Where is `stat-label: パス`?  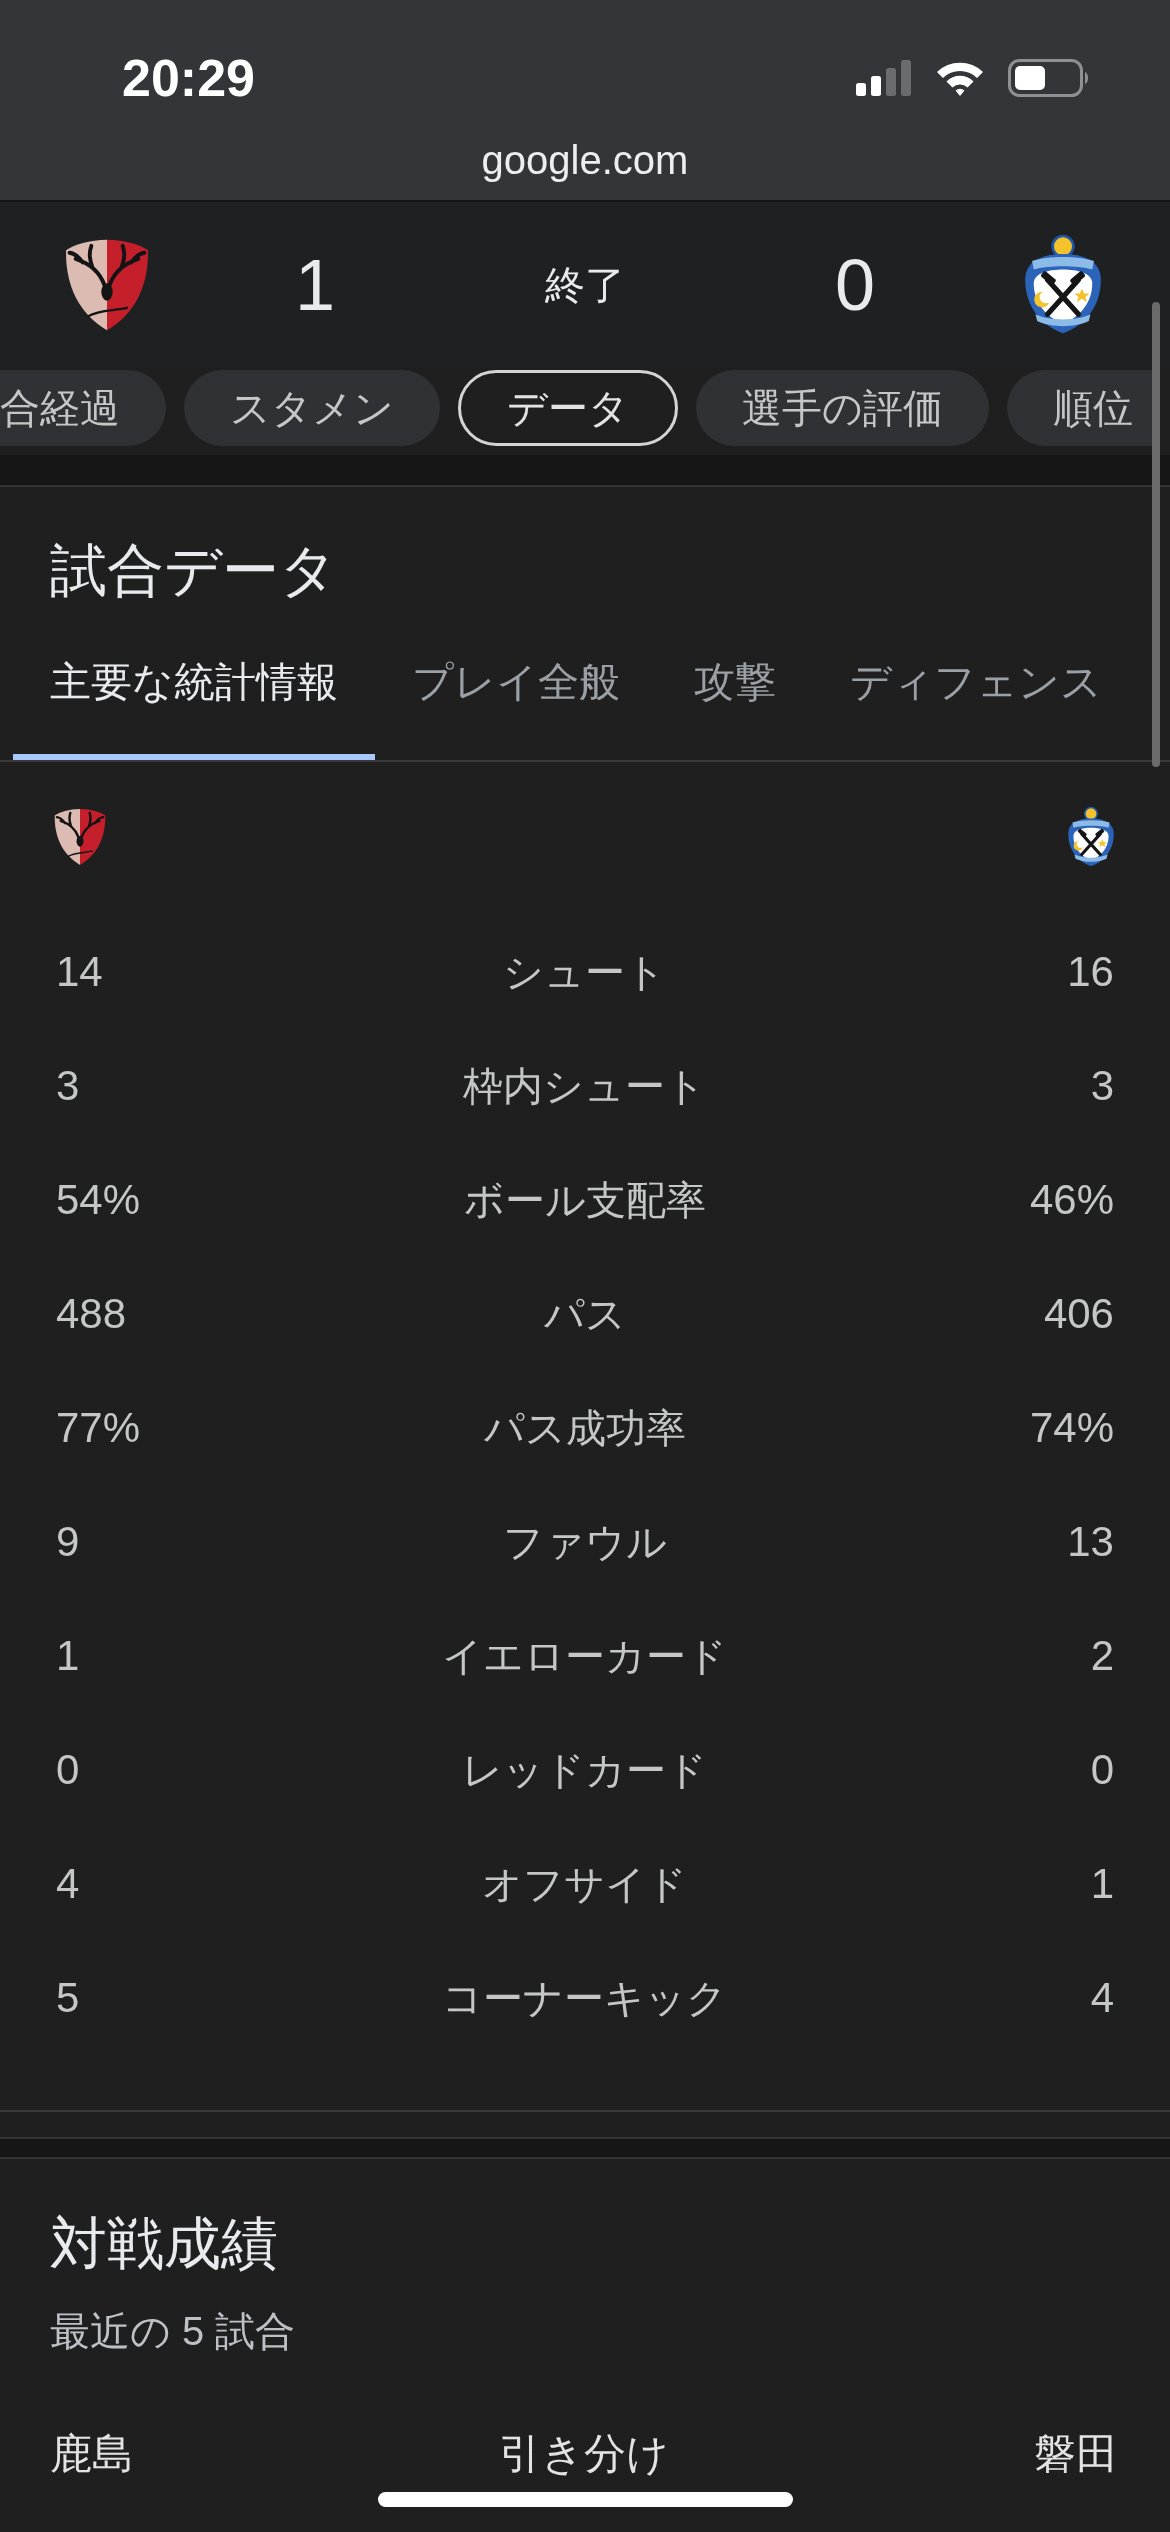 stat-label: パス is located at coordinates (585, 1314).